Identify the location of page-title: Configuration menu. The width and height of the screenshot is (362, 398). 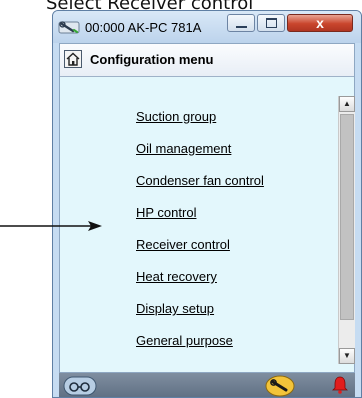
(152, 59).